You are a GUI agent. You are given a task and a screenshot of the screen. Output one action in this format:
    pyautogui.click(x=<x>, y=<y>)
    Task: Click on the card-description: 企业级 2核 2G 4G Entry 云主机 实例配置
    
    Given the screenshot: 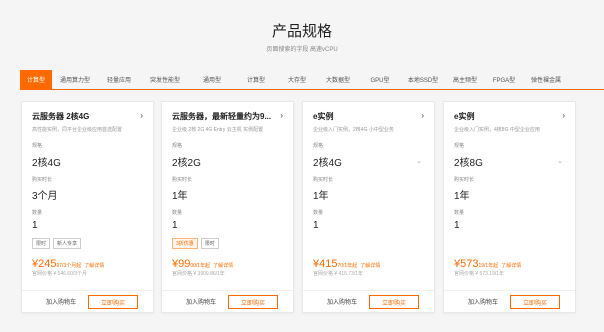 What is the action you would take?
    pyautogui.click(x=218, y=130)
    